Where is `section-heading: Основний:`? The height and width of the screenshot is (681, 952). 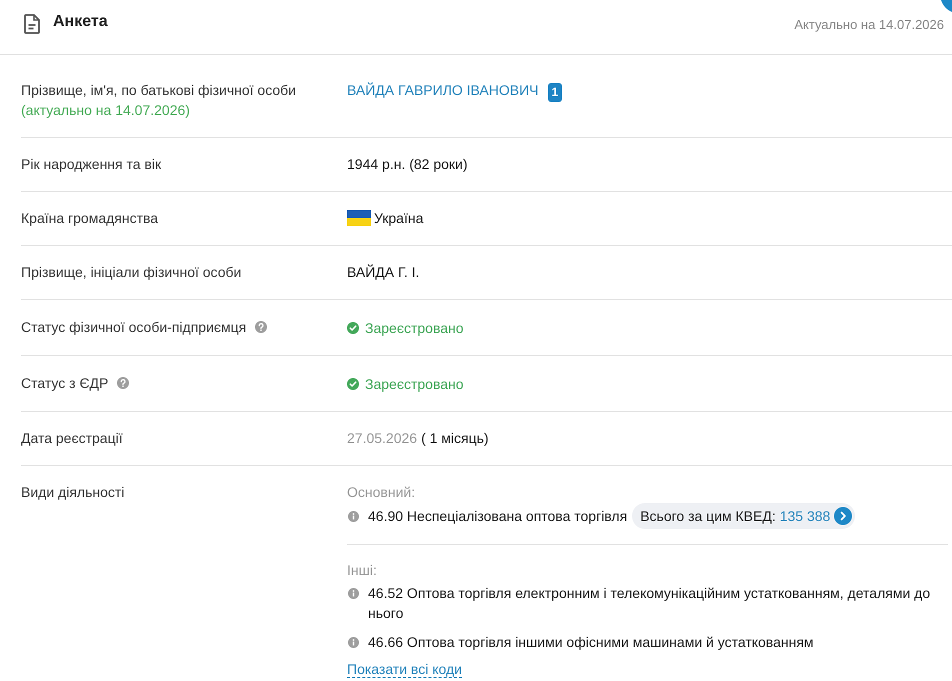 section-heading: Основний: is located at coordinates (381, 492).